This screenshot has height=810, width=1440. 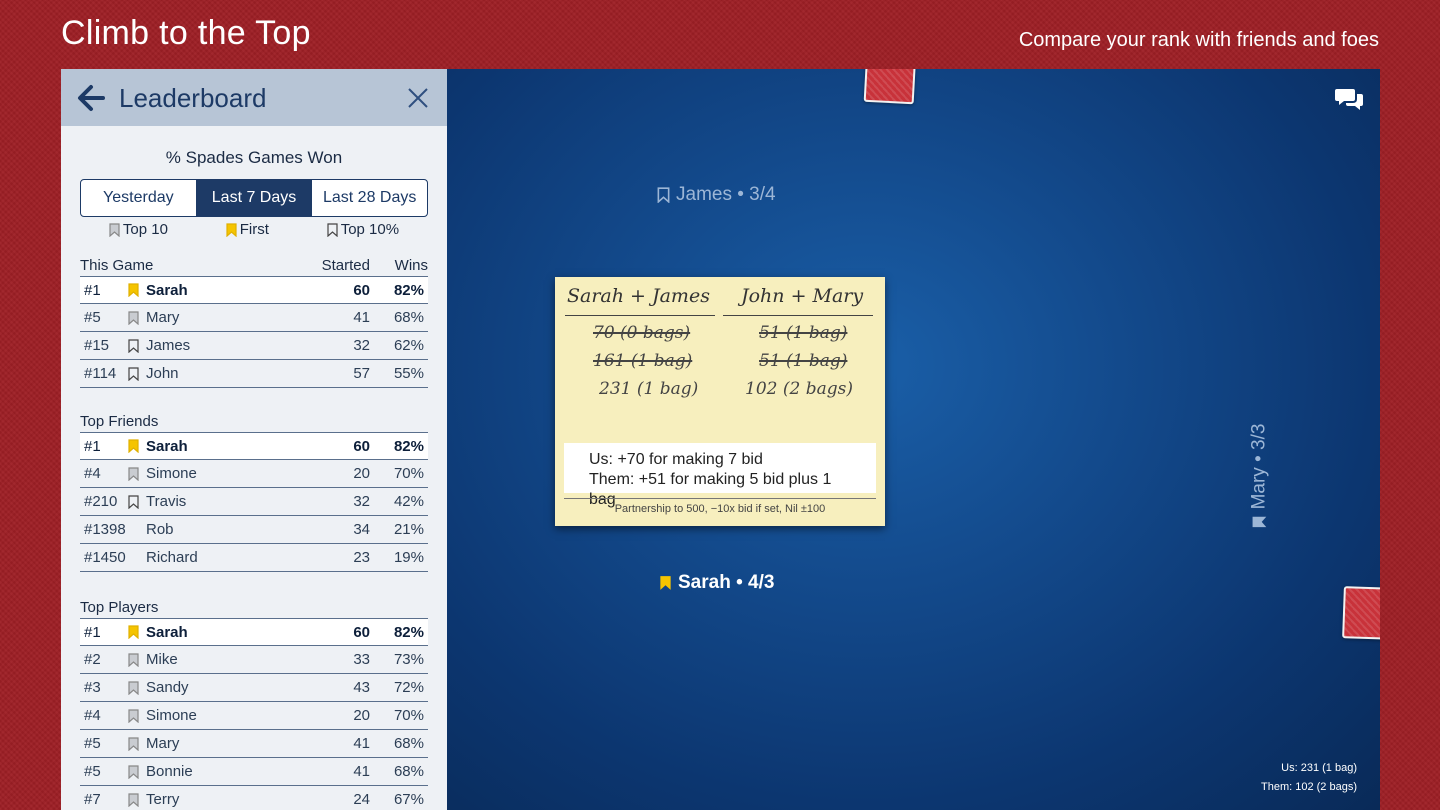 I want to click on leaderboard-header: Leaderboard, so click(x=254, y=97).